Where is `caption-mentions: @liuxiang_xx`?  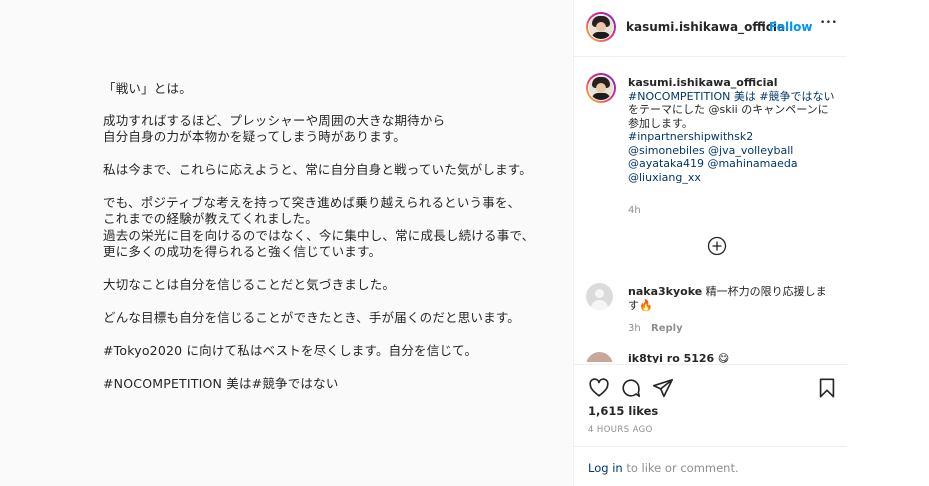 caption-mentions: @liuxiang_xx is located at coordinates (731, 178).